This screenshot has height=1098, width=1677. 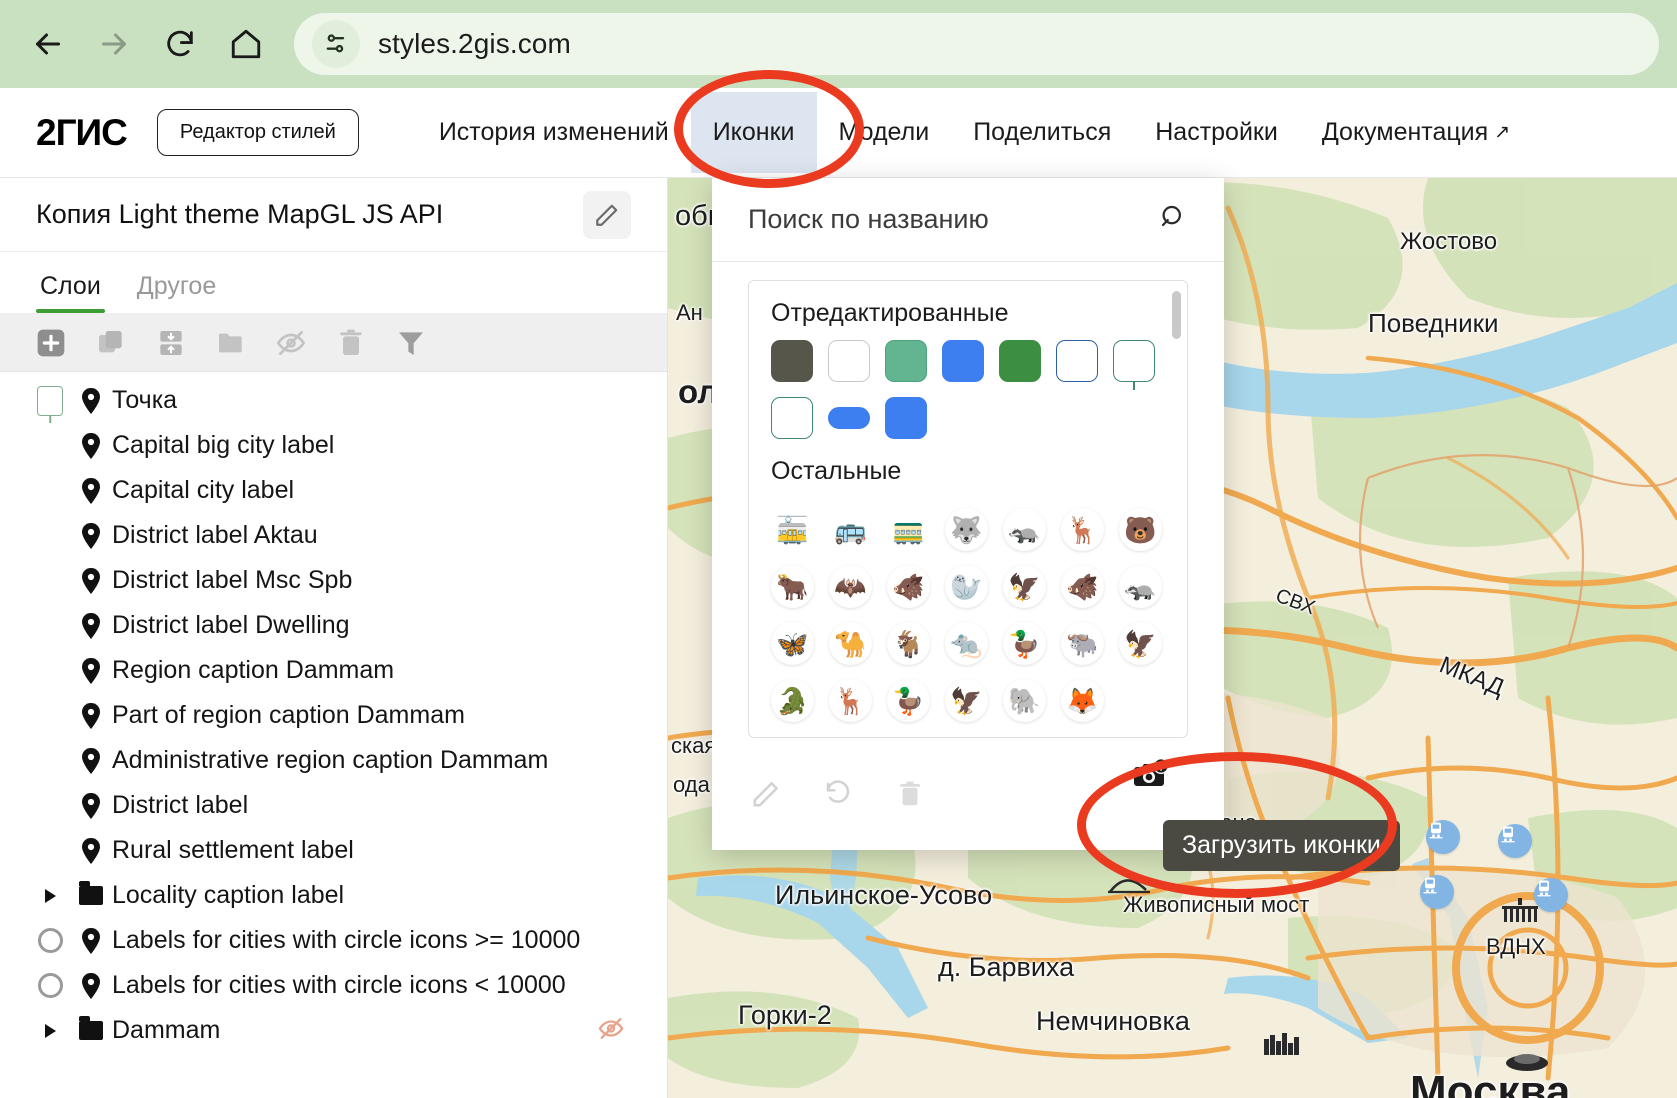 I want to click on search-icon, so click(x=1173, y=219).